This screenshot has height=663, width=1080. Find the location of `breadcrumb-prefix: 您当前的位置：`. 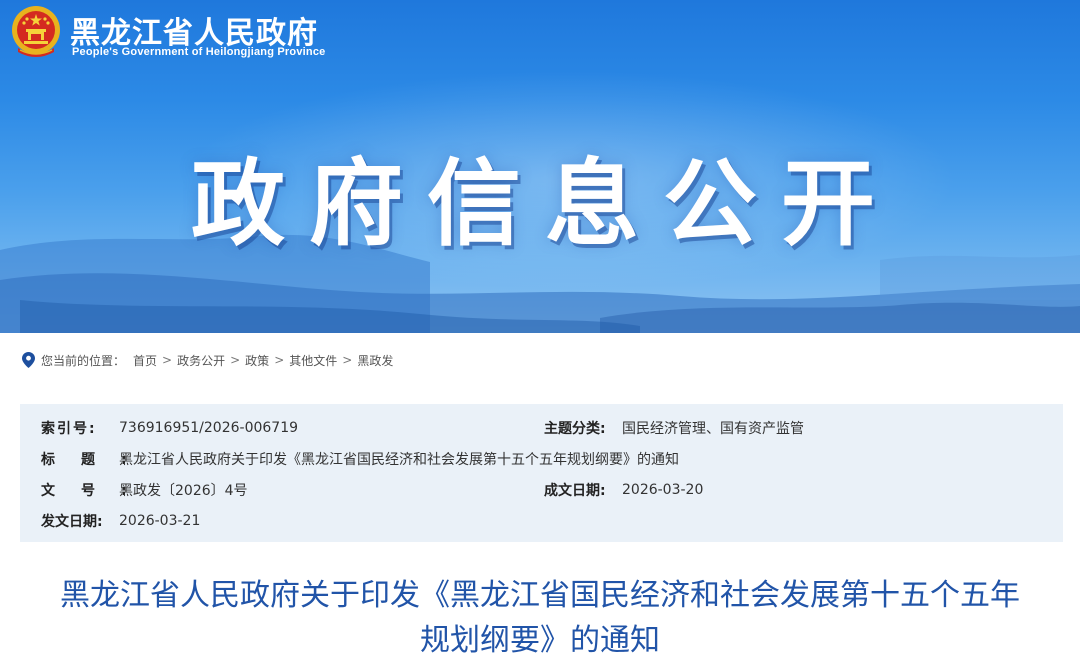

breadcrumb-prefix: 您当前的位置： is located at coordinates (83, 360).